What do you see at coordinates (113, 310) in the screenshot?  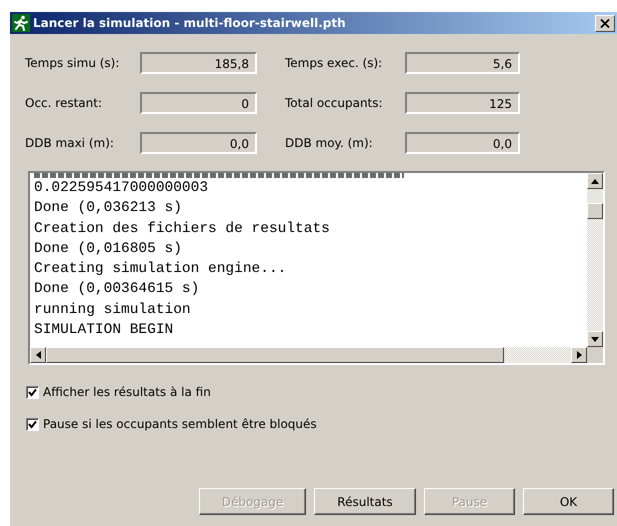 I see `log-line: running simulation` at bounding box center [113, 310].